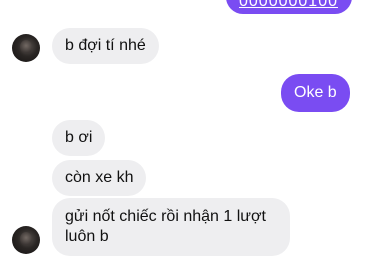  I want to click on outgoing-message-1-text: Oke b, so click(315, 92).